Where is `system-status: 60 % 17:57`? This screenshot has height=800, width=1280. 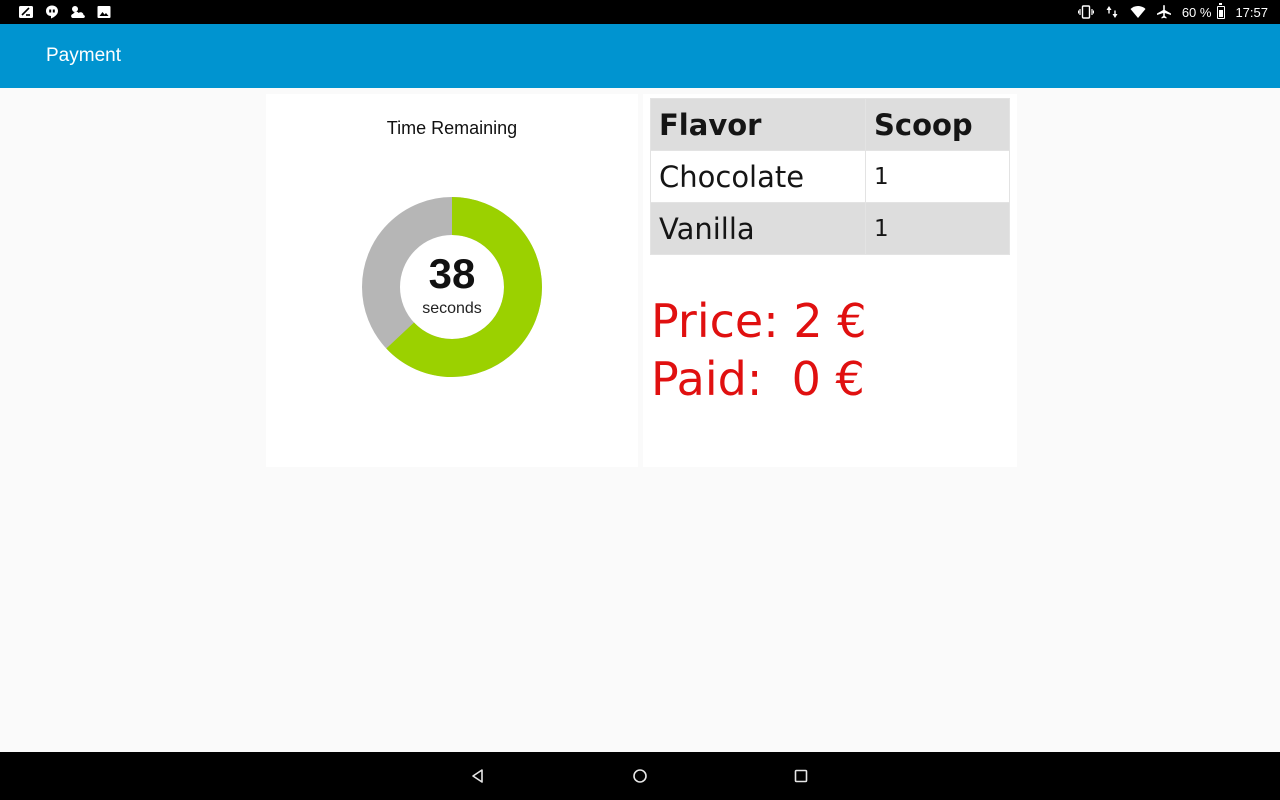 system-status: 60 % 17:57 is located at coordinates (1172, 11).